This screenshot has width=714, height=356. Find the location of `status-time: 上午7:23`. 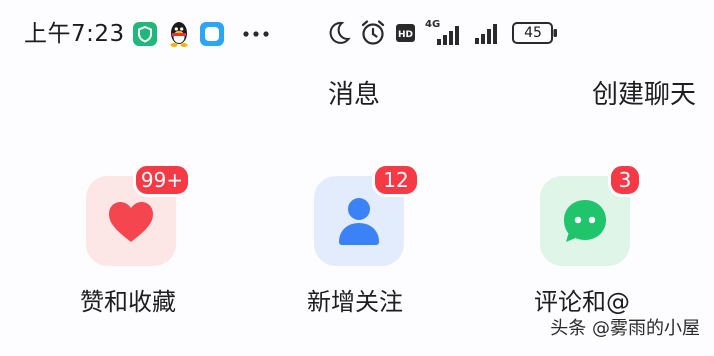

status-time: 上午7:23 is located at coordinates (74, 34).